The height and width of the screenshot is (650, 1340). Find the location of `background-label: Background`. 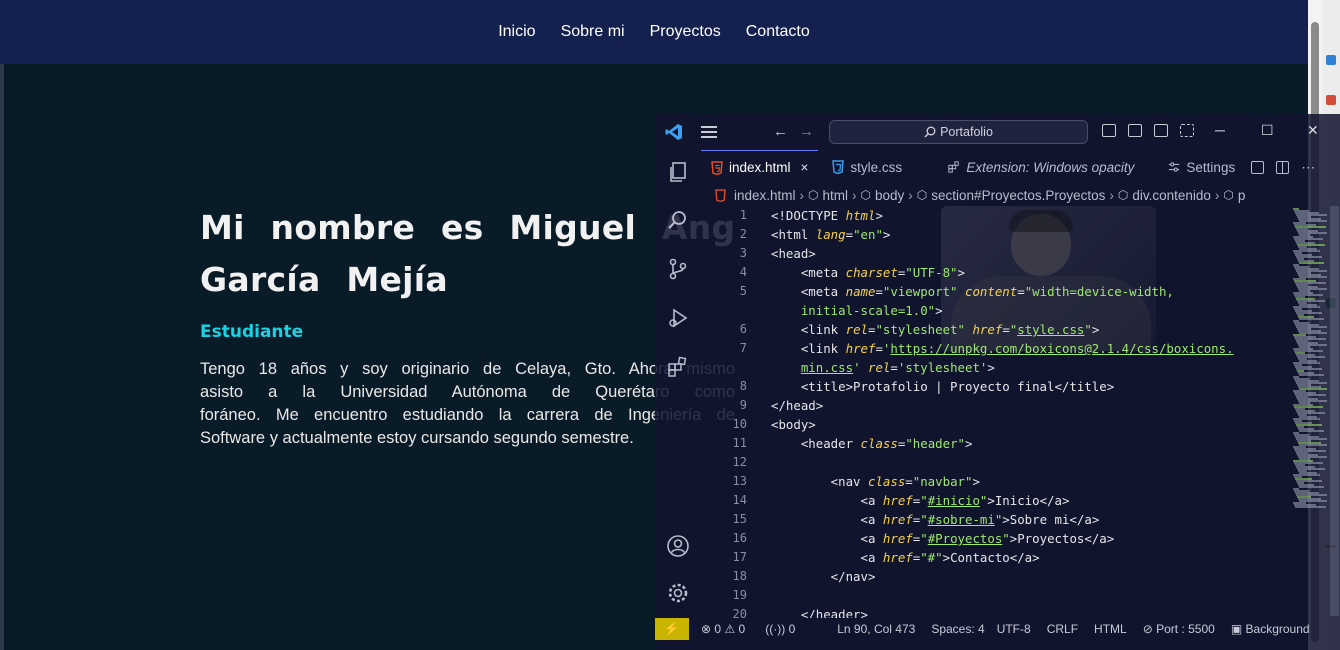

background-label: Background is located at coordinates (1277, 629).